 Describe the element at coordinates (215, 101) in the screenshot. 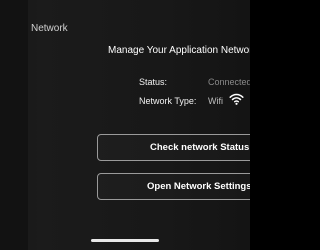

I see `network-type-value: Wifi` at that location.